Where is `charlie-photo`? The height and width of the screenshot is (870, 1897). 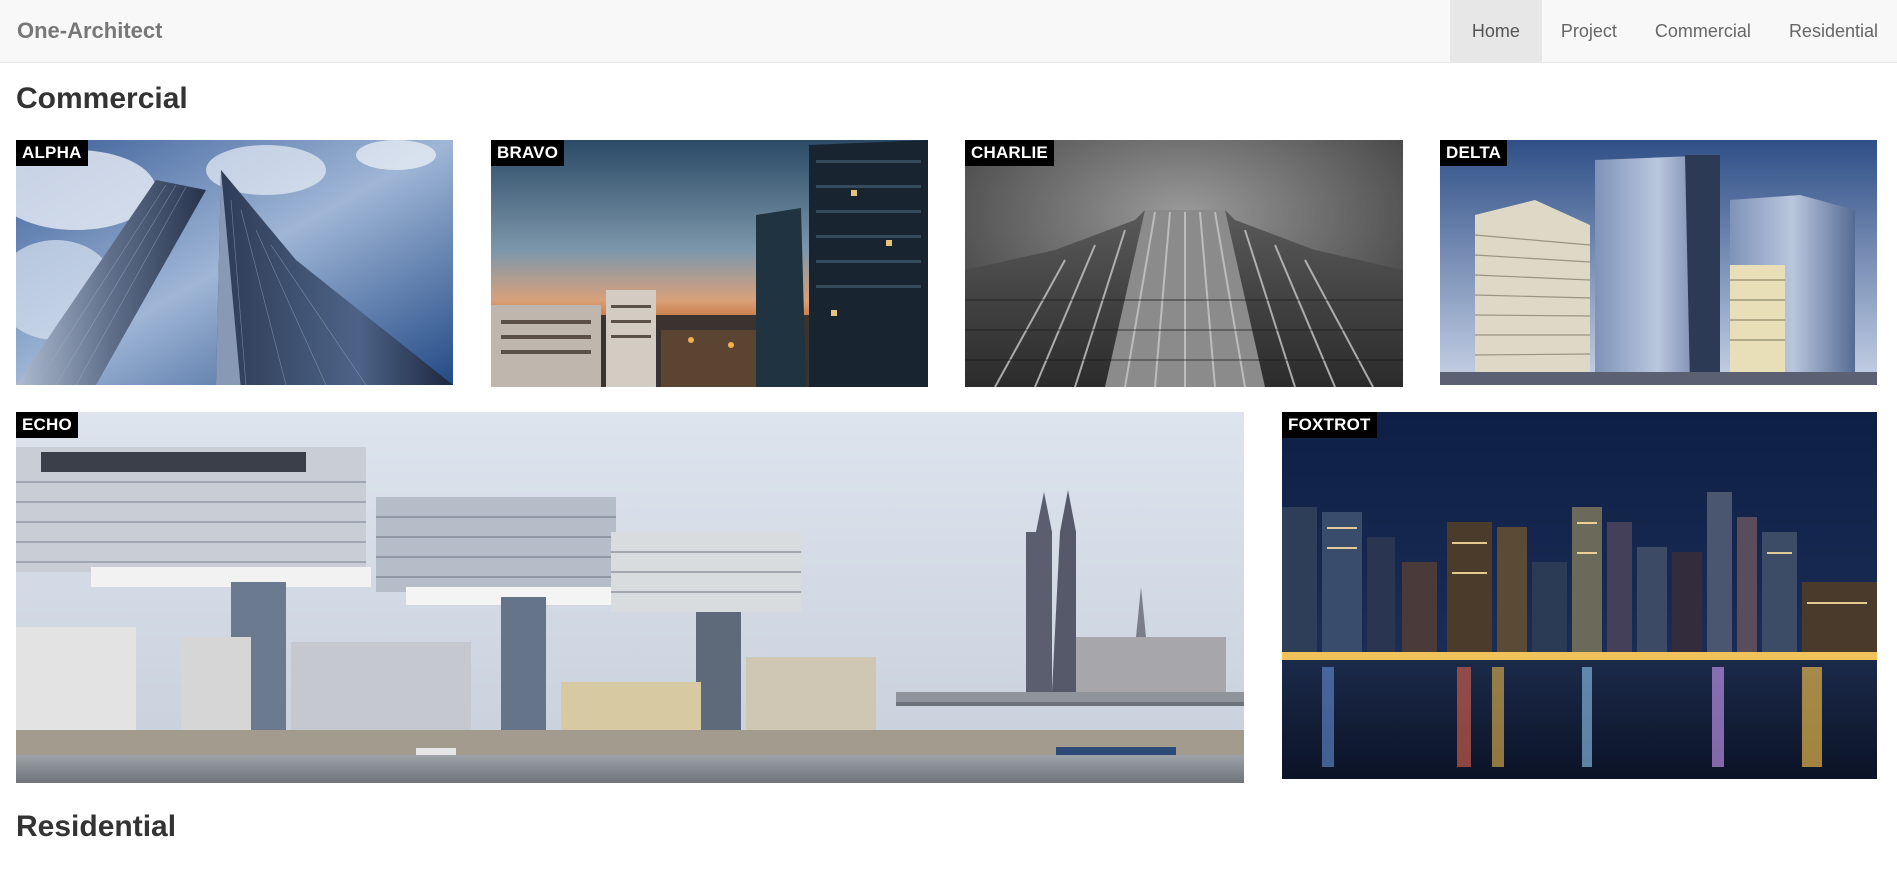 charlie-photo is located at coordinates (1184, 263).